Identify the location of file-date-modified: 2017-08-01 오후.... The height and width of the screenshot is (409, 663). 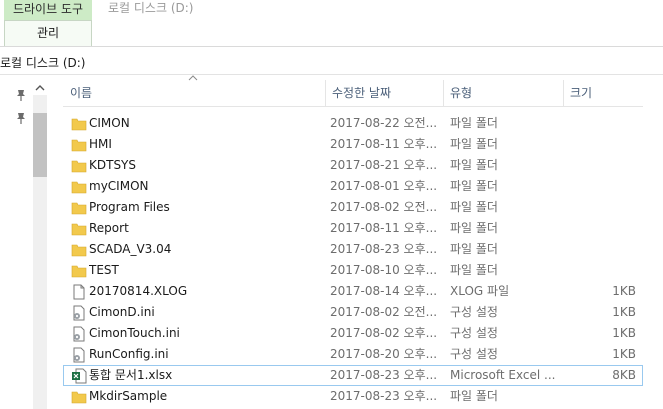
(384, 186).